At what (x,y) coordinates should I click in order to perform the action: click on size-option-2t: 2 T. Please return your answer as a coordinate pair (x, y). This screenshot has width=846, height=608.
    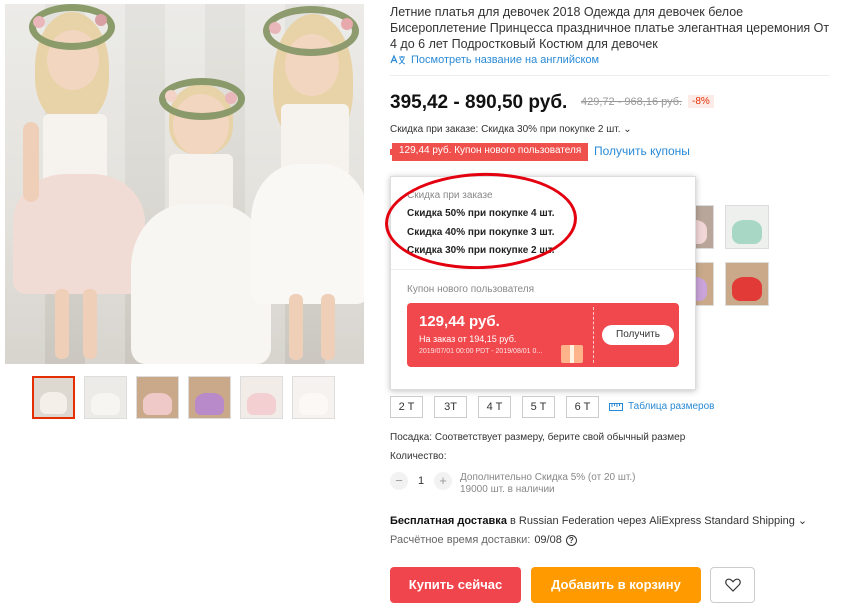
    Looking at the image, I should click on (406, 407).